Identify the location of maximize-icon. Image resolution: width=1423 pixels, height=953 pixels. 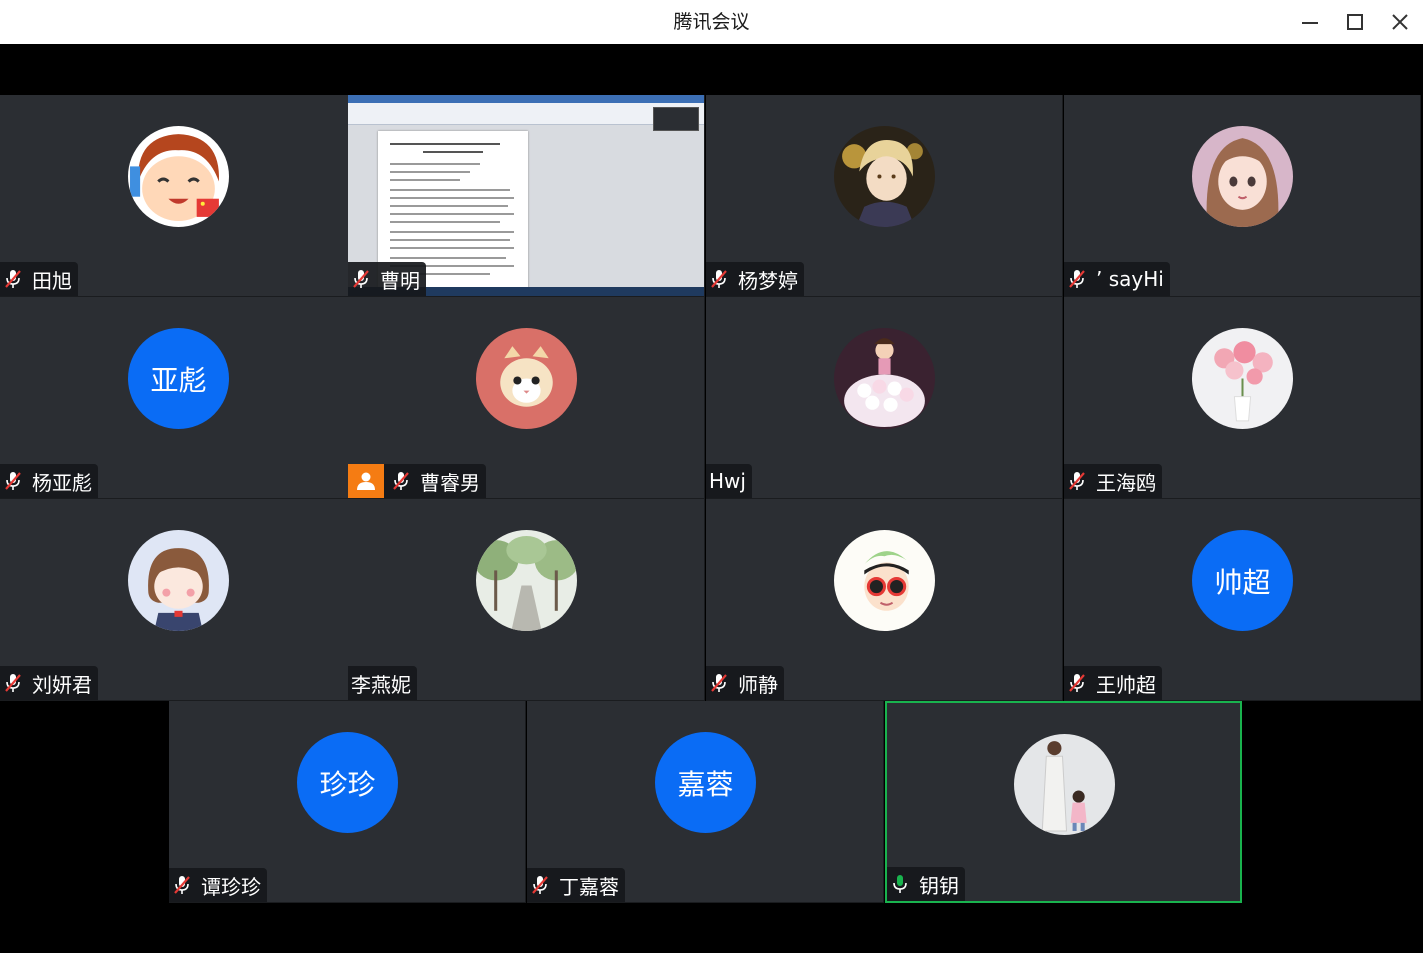
(1355, 22).